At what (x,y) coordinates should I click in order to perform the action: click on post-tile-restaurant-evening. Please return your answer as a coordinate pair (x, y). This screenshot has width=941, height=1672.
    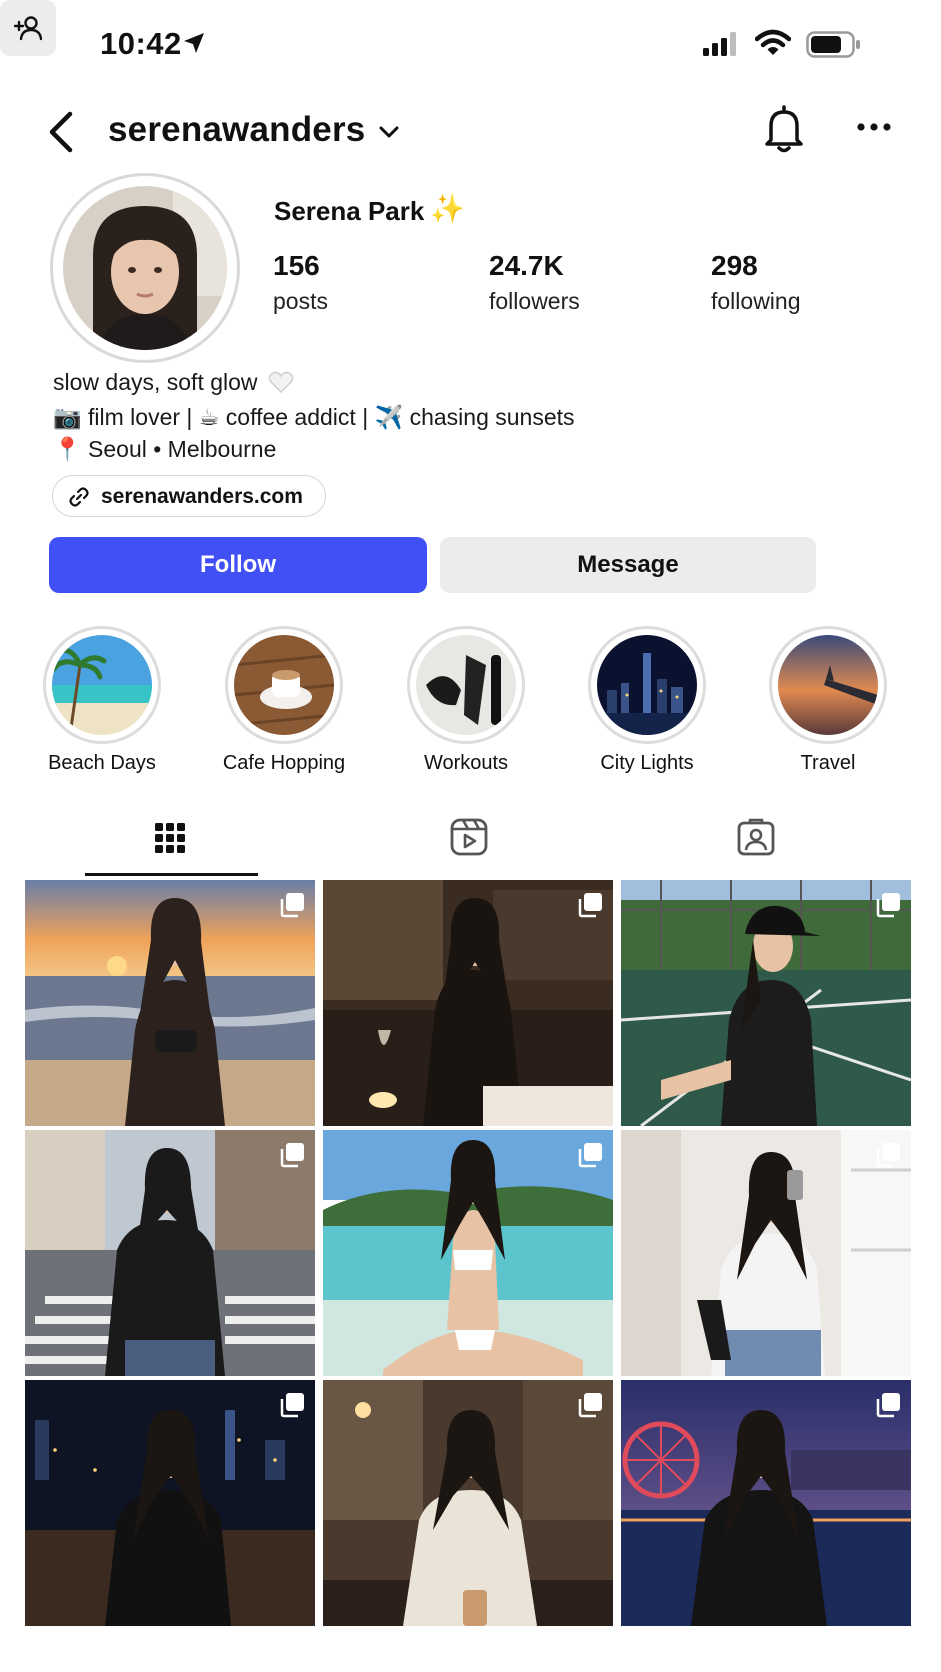
    Looking at the image, I should click on (468, 1503).